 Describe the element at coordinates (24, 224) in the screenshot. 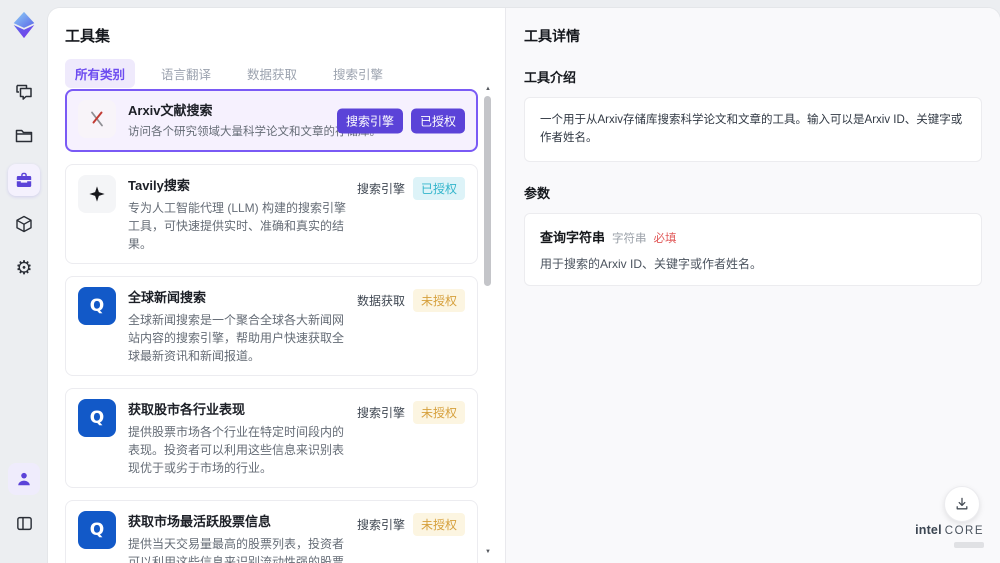

I see `cube-icon` at that location.